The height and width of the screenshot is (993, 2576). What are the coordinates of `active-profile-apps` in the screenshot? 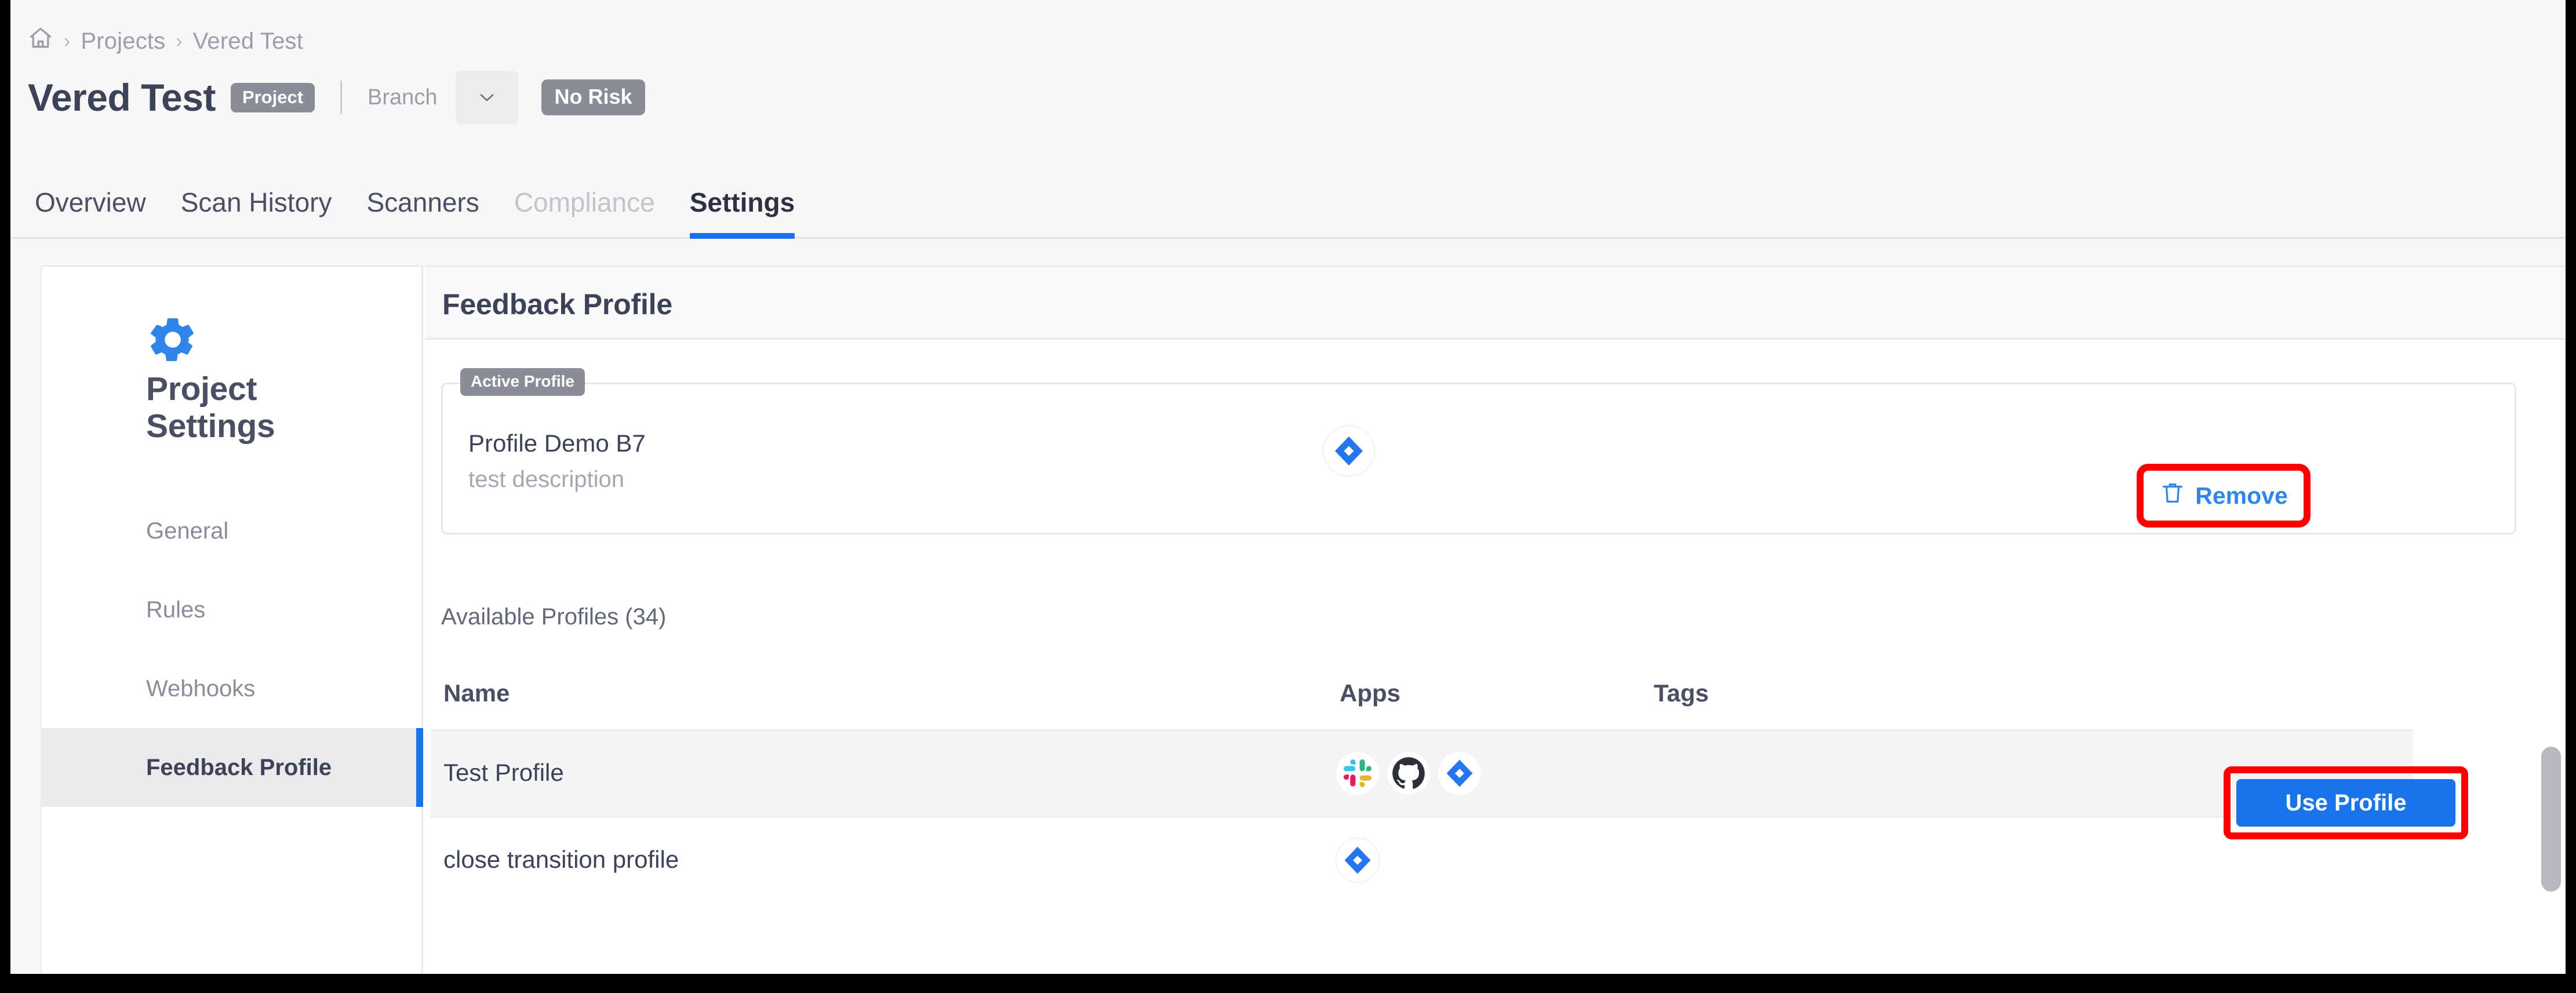 It's located at (1349, 451).